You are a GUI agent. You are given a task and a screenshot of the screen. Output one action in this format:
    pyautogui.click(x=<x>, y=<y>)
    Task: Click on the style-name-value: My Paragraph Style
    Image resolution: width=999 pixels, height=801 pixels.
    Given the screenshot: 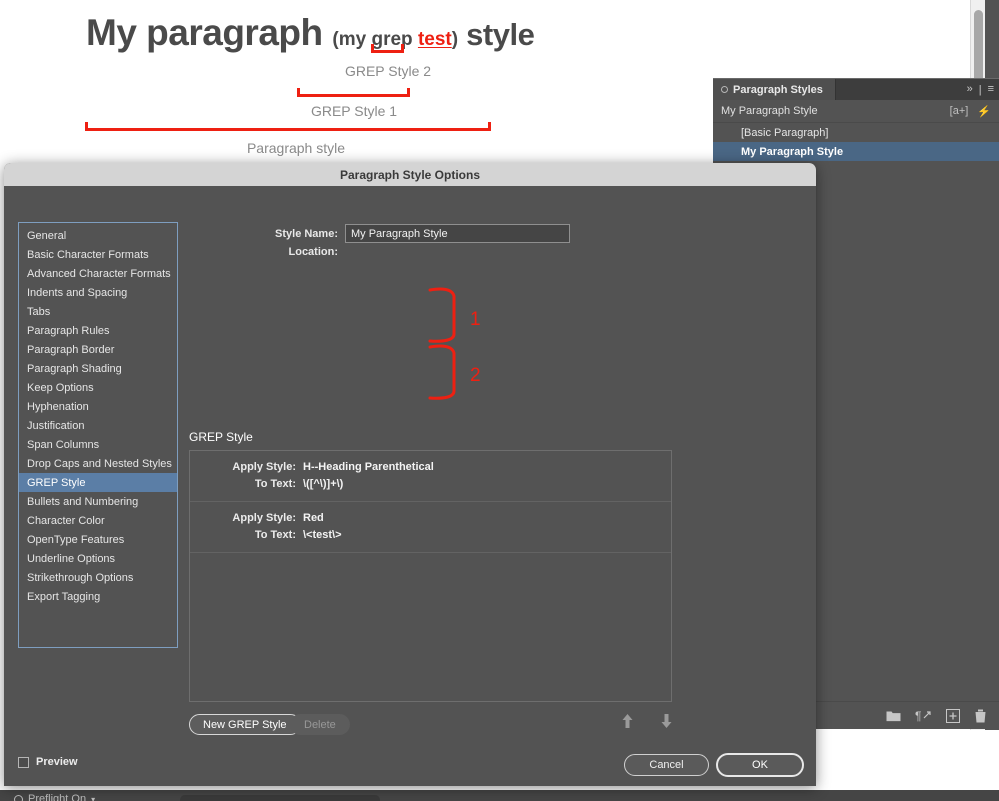 What is the action you would take?
    pyautogui.click(x=399, y=233)
    